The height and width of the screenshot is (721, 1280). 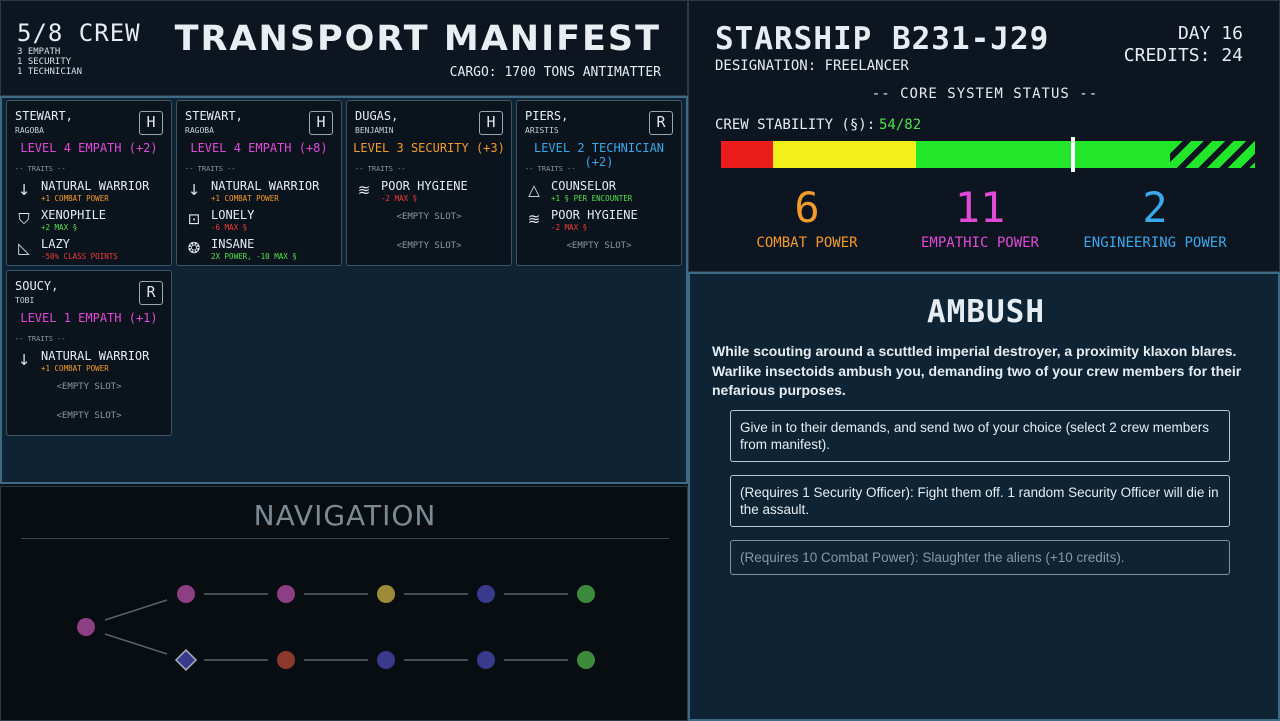 I want to click on crew-given-name: BENJAMIN, so click(x=374, y=130).